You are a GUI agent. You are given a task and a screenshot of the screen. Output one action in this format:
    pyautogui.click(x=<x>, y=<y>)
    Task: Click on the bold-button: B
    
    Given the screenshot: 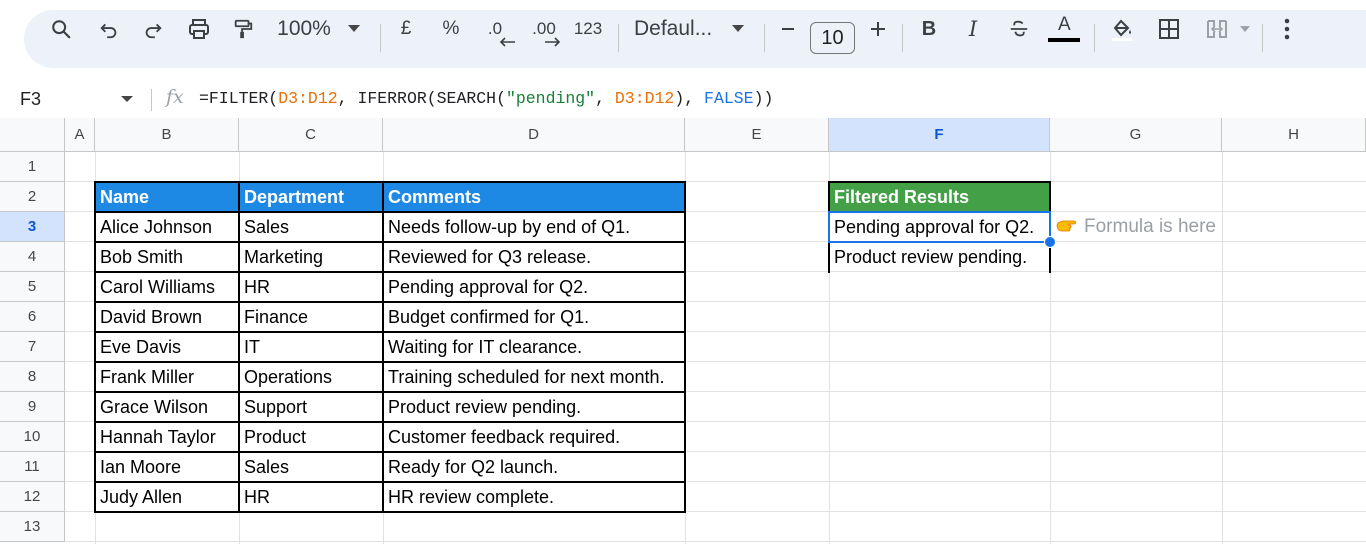 What is the action you would take?
    pyautogui.click(x=929, y=29)
    